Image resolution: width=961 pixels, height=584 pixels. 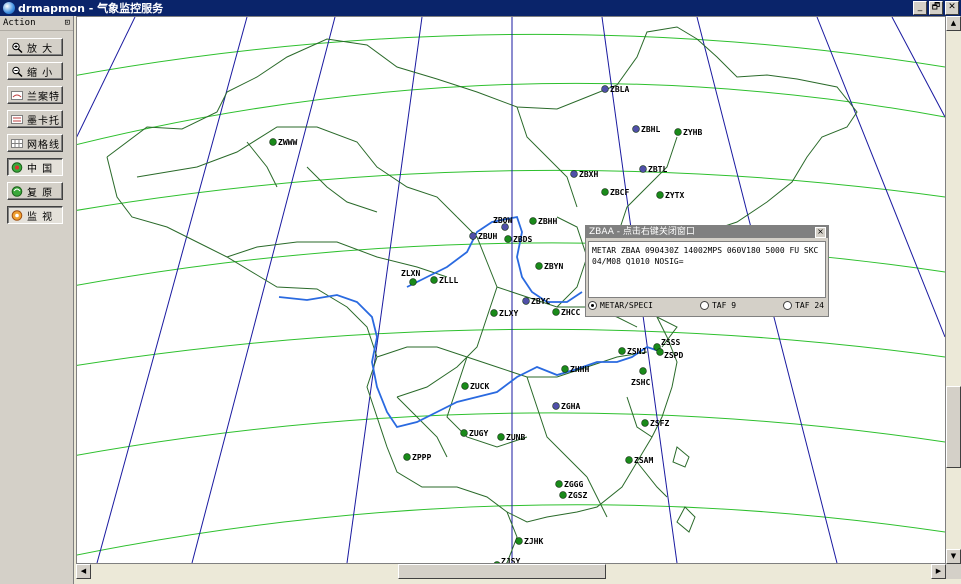 What do you see at coordinates (67, 23) in the screenshot?
I see `pin-icon: ⊡` at bounding box center [67, 23].